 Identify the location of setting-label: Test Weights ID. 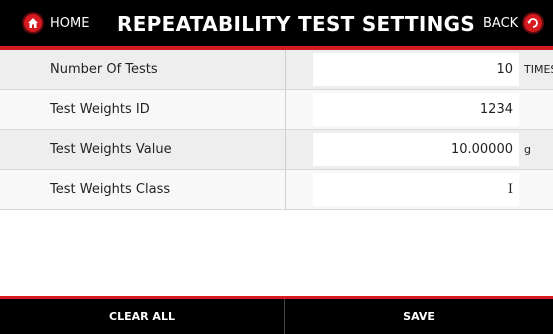
(100, 109).